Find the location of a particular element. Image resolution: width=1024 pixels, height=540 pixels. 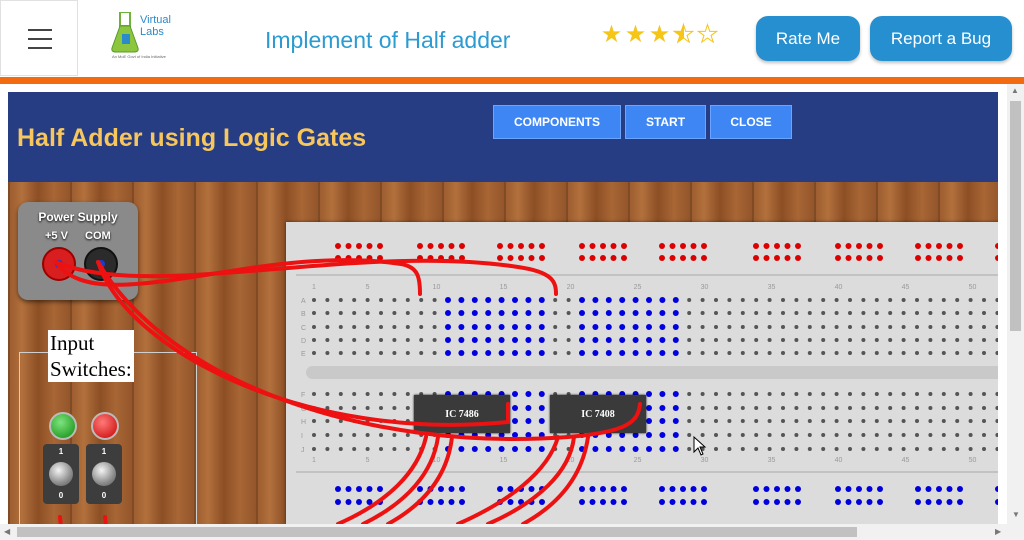

switch-1-on-label: 1 is located at coordinates (61, 451).